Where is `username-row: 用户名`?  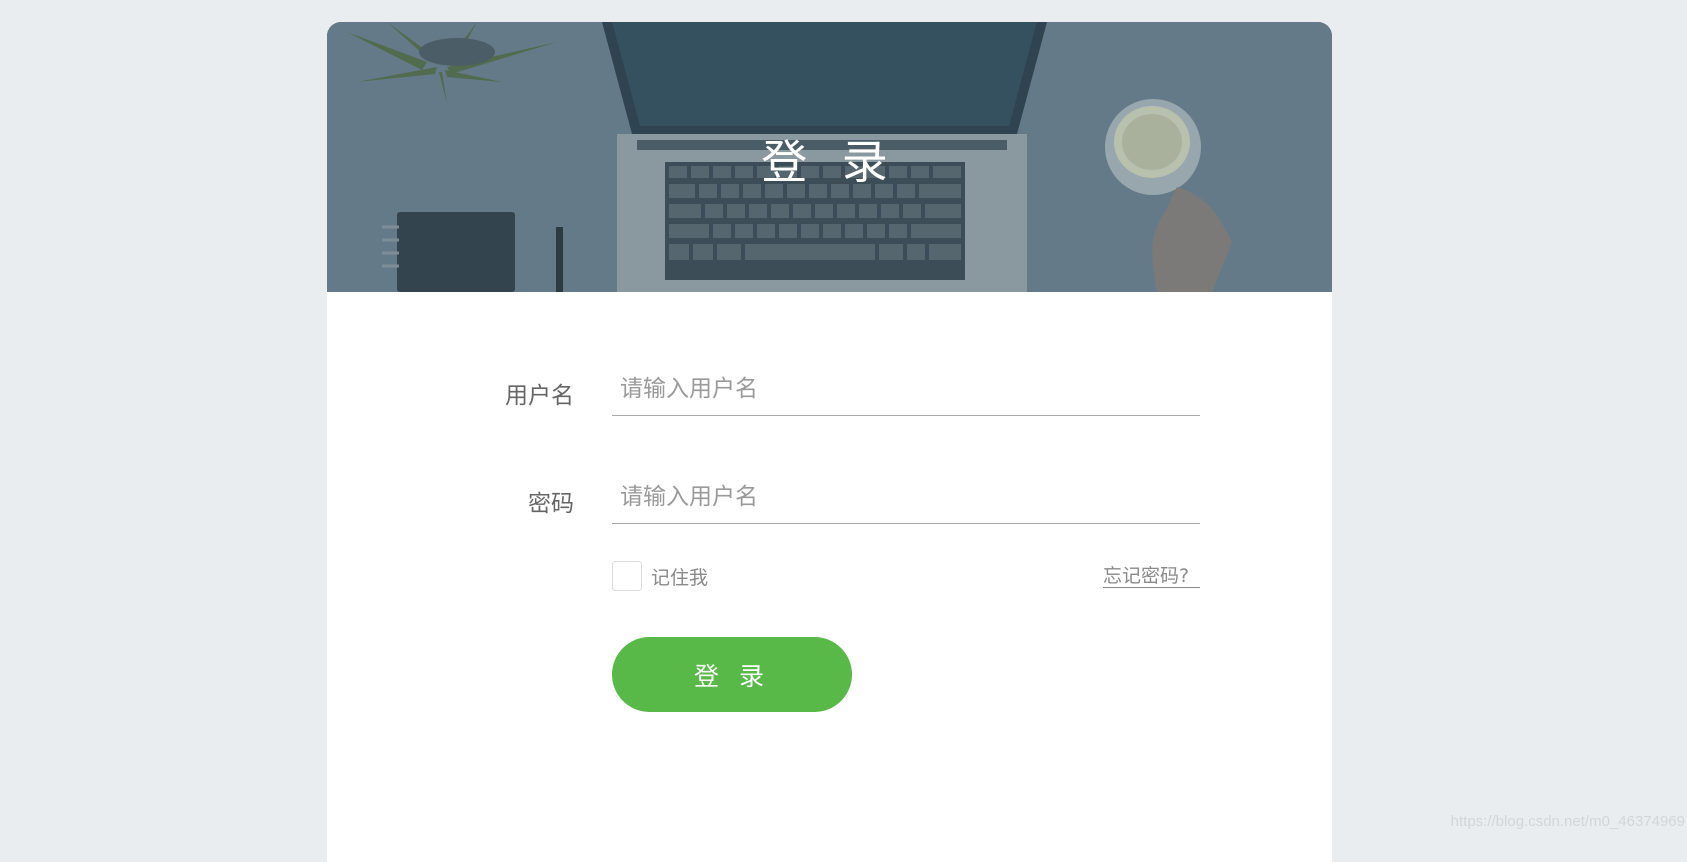
username-row: 用户名 is located at coordinates (829, 392).